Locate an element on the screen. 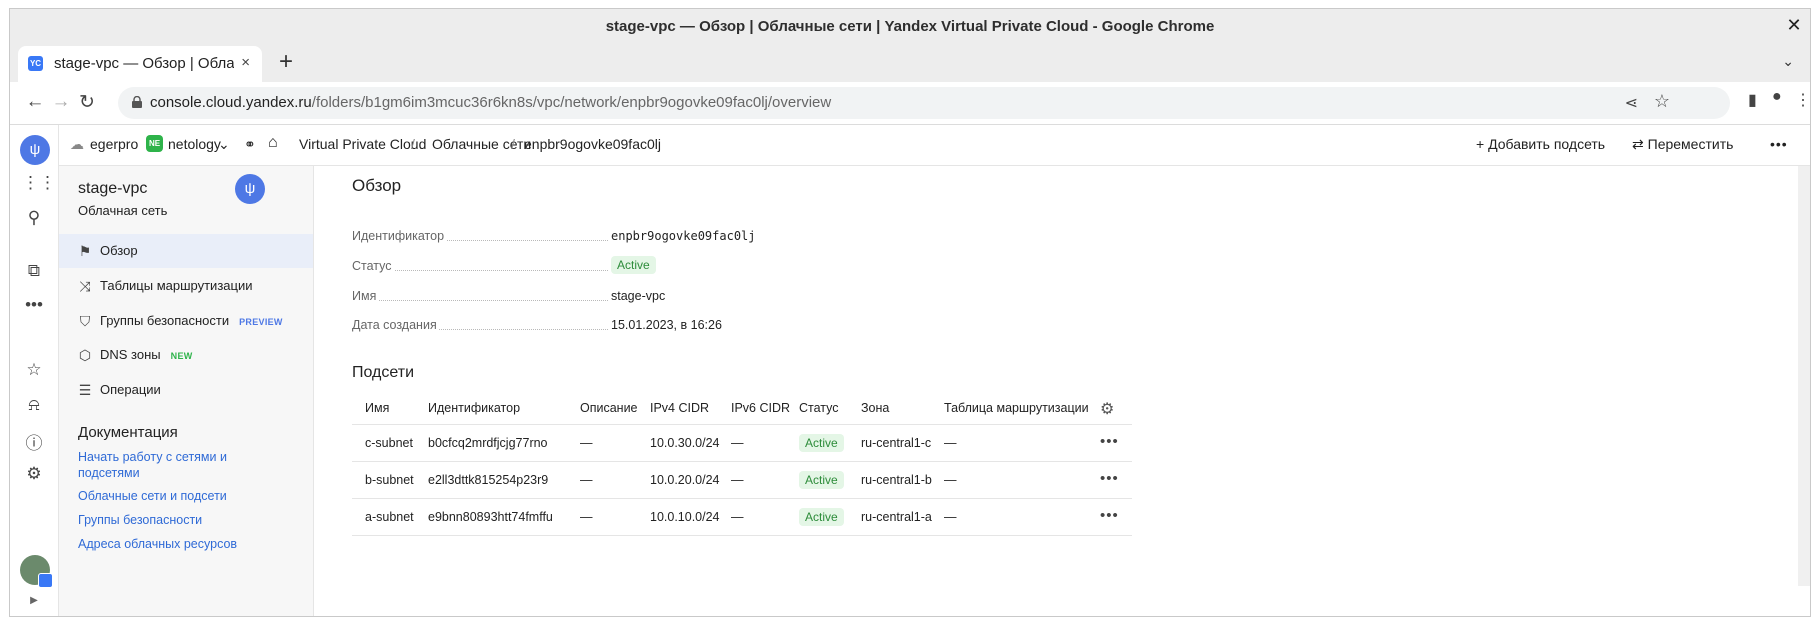  column-header: Зона is located at coordinates (875, 408).